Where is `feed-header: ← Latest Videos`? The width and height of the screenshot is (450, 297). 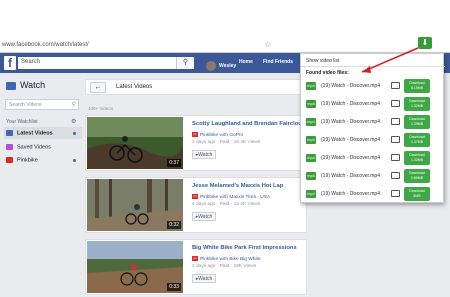 feed-header: ← Latest Videos is located at coordinates (196, 87).